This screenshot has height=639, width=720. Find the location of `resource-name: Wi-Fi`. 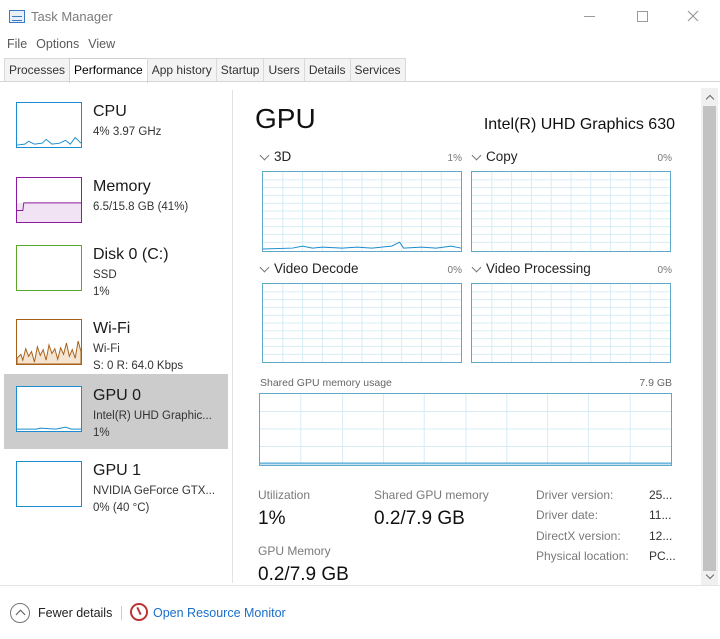

resource-name: Wi-Fi is located at coordinates (112, 328).